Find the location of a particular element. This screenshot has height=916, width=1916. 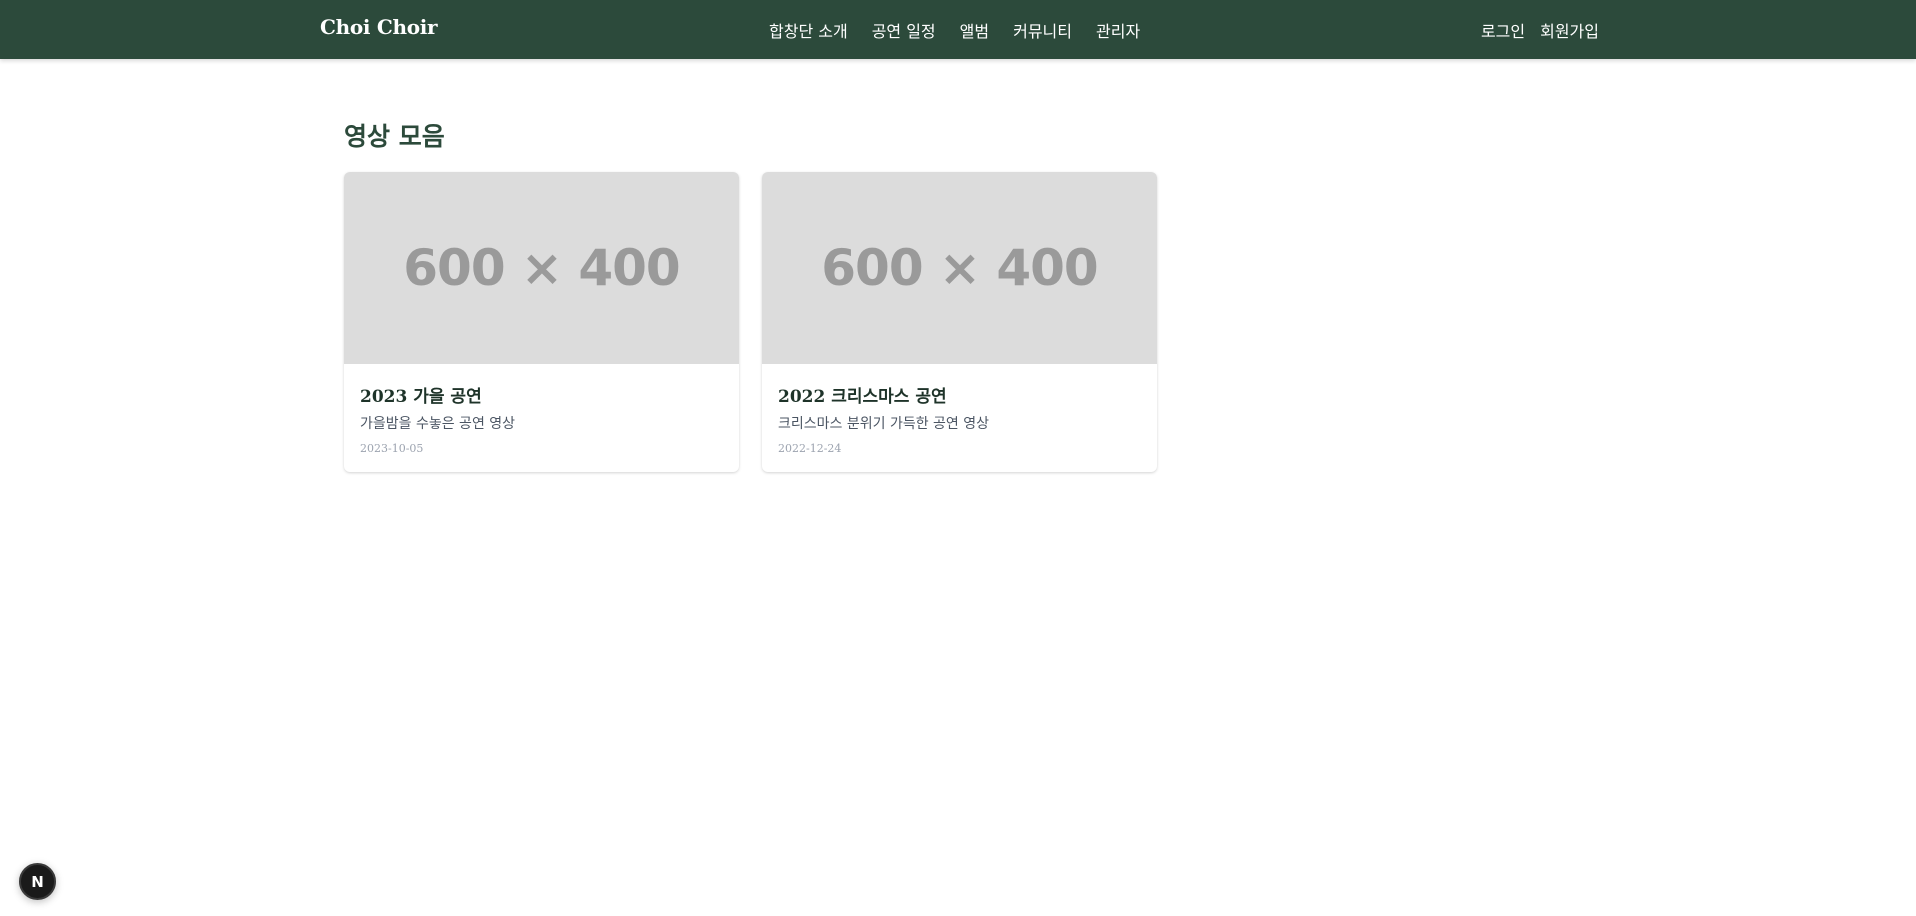

card-body: 2023 가을 공연 가을밤을 수놓은 공연 영상 2023-10-05 is located at coordinates (541, 409).